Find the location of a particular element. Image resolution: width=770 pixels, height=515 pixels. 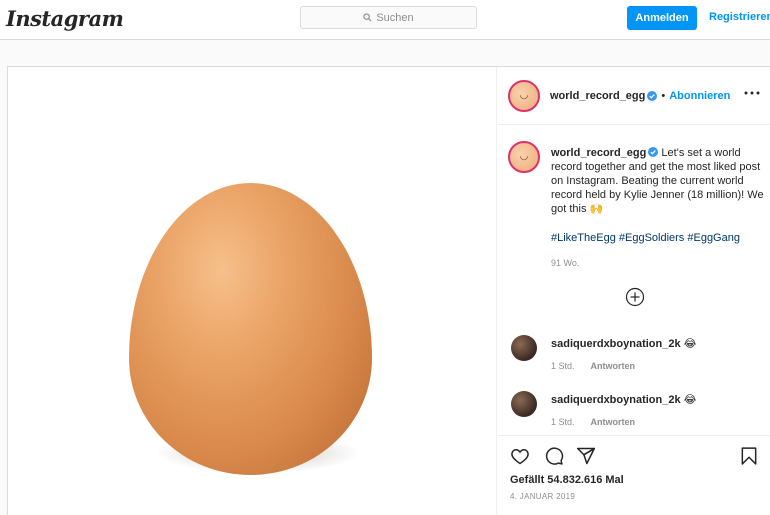

caption-avatar: ◡ is located at coordinates (524, 157).